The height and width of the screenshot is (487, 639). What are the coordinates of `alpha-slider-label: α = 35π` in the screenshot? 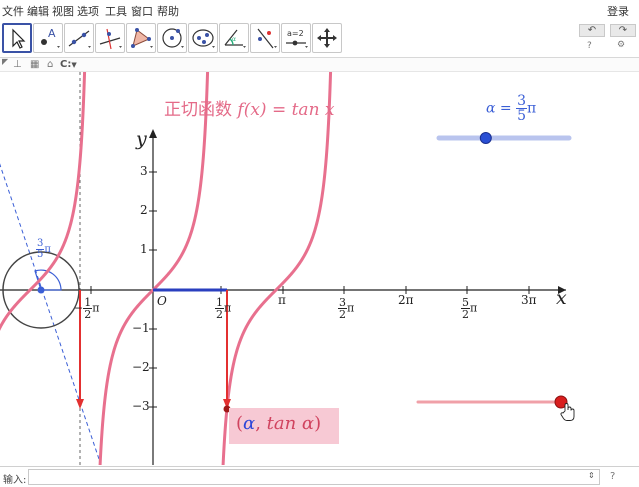 It's located at (511, 108).